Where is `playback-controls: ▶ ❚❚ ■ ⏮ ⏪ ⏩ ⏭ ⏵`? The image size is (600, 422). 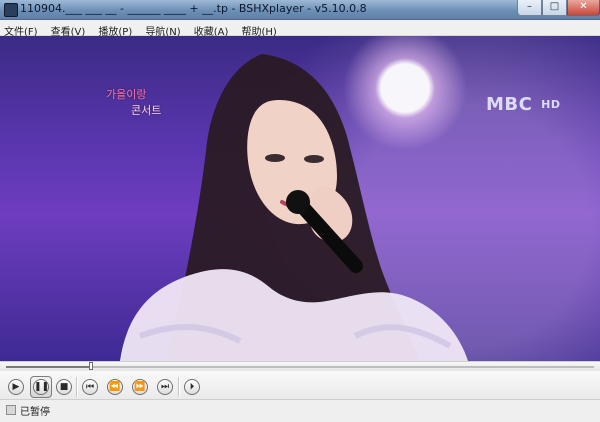 playback-controls: ▶ ❚❚ ■ ⏮ ⏪ ⏩ ⏭ ⏵ is located at coordinates (300, 385).